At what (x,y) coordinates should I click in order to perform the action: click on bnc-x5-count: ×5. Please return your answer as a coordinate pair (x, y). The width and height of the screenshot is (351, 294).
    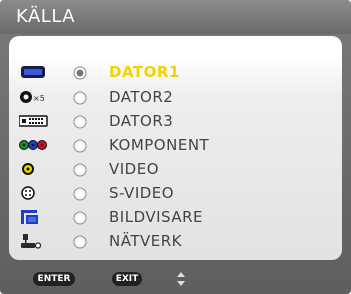
    Looking at the image, I should click on (39, 98).